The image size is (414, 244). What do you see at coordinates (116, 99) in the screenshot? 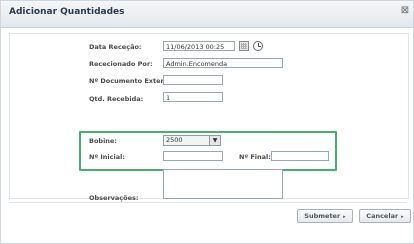
I see `qtd-recebida-label: Qtd. Recebida:` at bounding box center [116, 99].